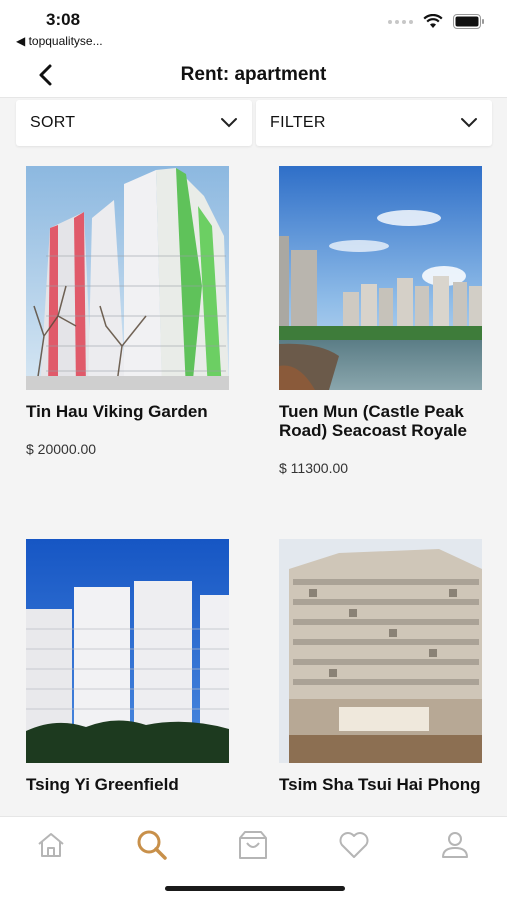  What do you see at coordinates (53, 122) in the screenshot?
I see `sort-label: SORT` at bounding box center [53, 122].